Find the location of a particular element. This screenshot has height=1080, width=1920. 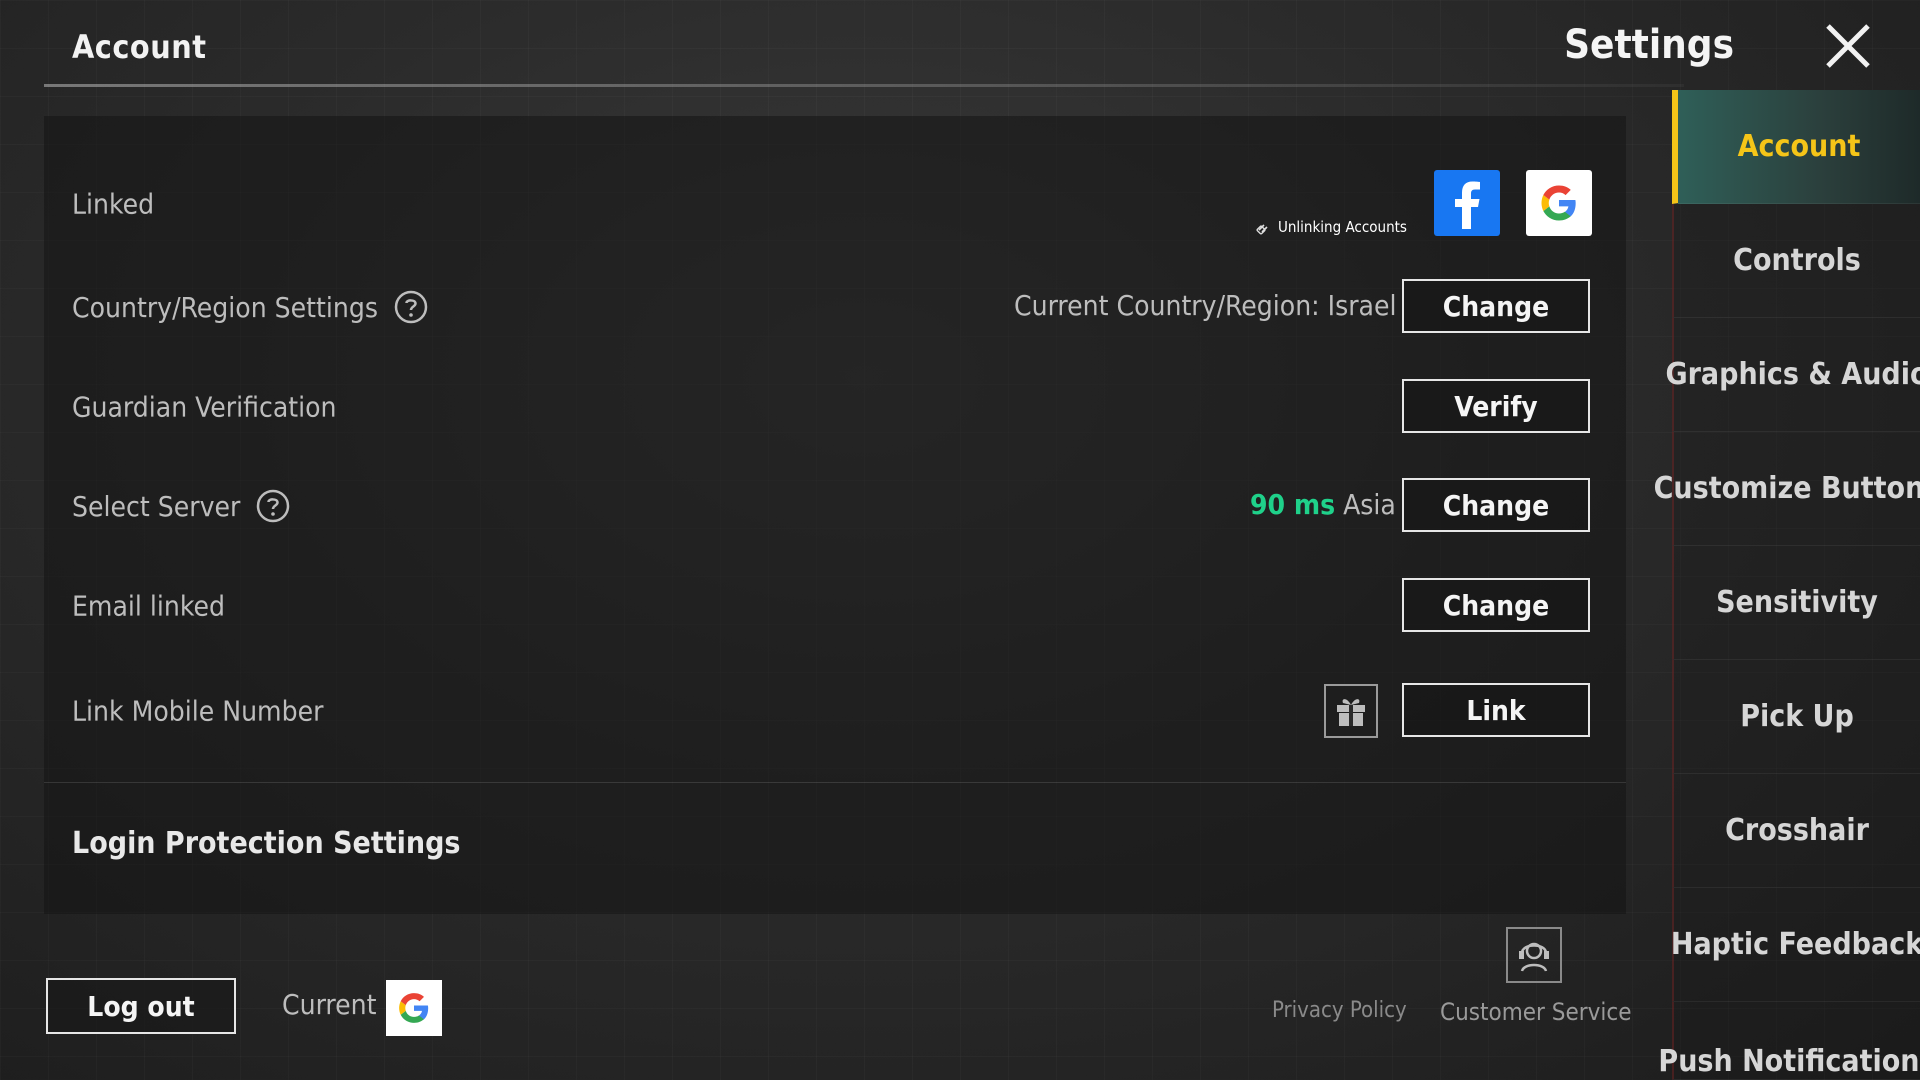

link-mobile-label-text: Link Mobile Number is located at coordinates (198, 711).